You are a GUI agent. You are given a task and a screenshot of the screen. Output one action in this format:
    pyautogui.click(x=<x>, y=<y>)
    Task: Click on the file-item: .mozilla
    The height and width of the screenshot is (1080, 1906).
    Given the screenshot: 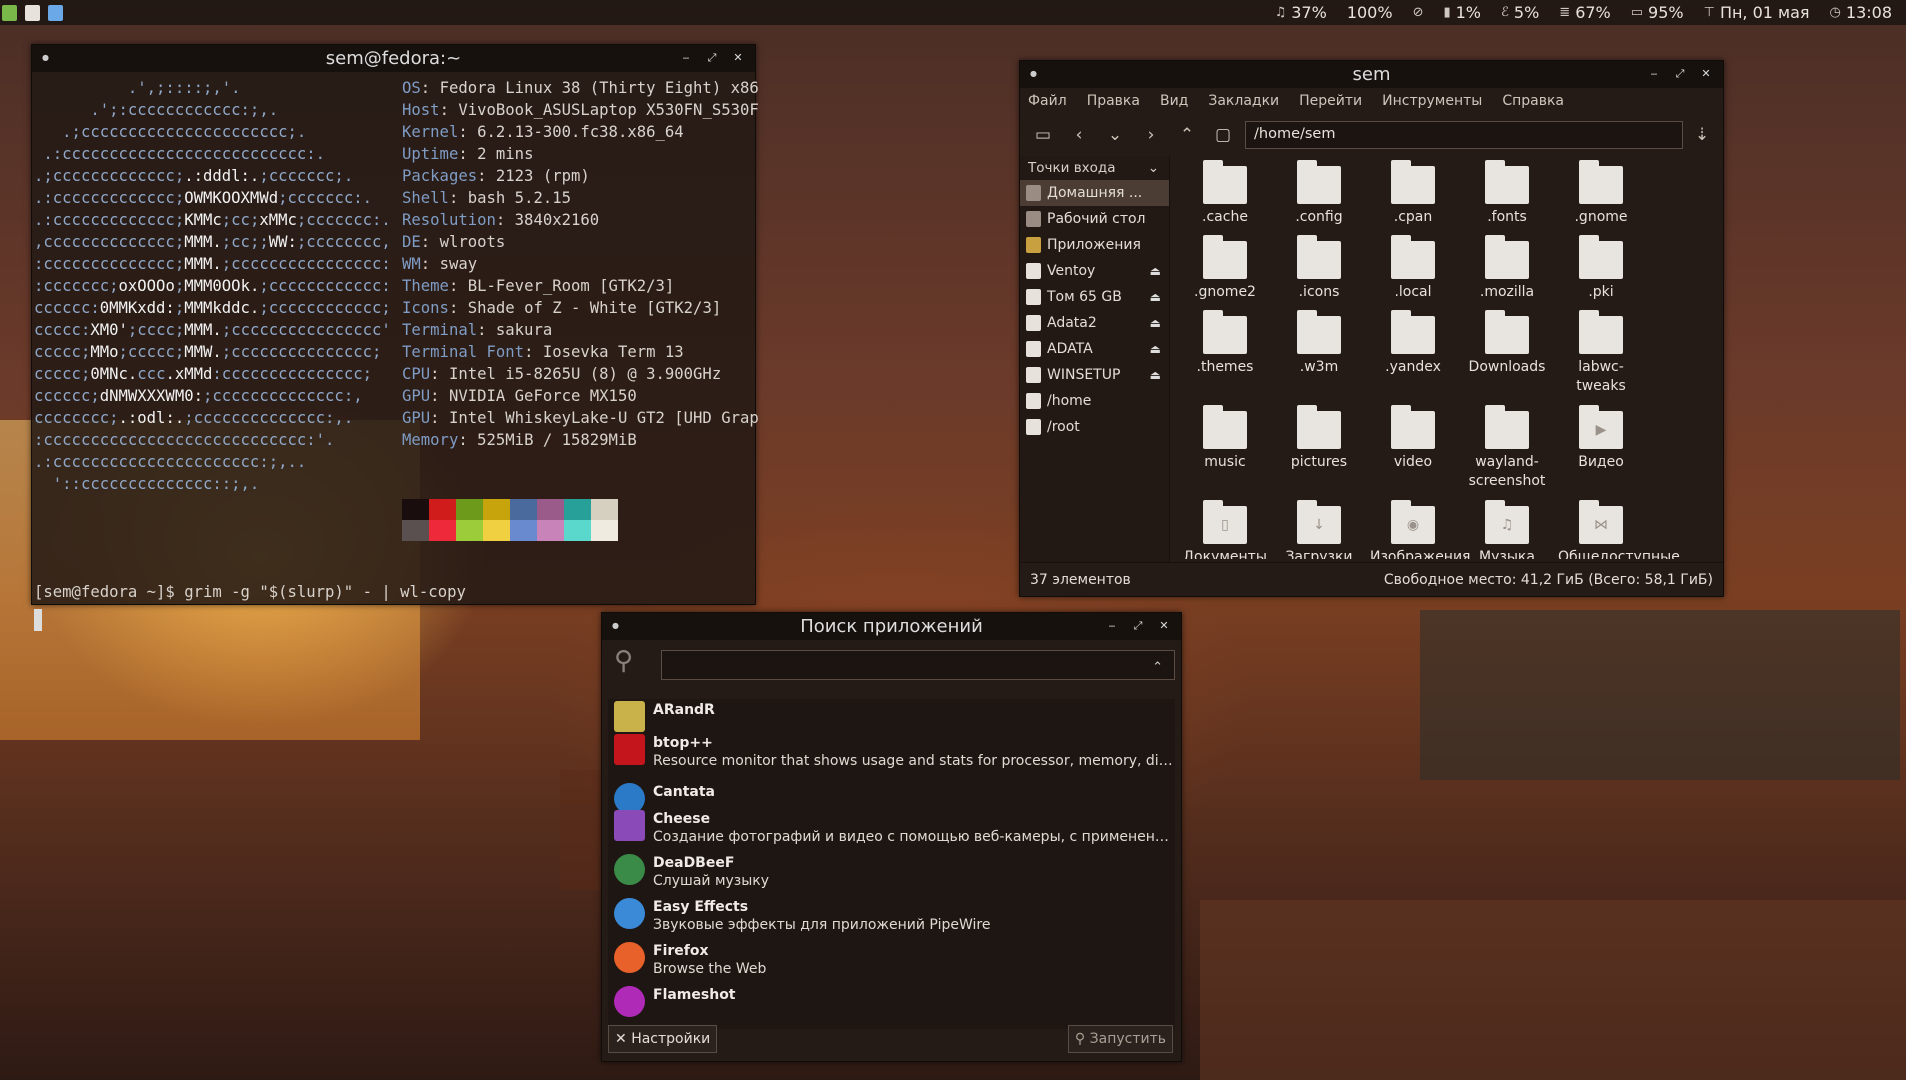 What is the action you would take?
    pyautogui.click(x=1507, y=268)
    